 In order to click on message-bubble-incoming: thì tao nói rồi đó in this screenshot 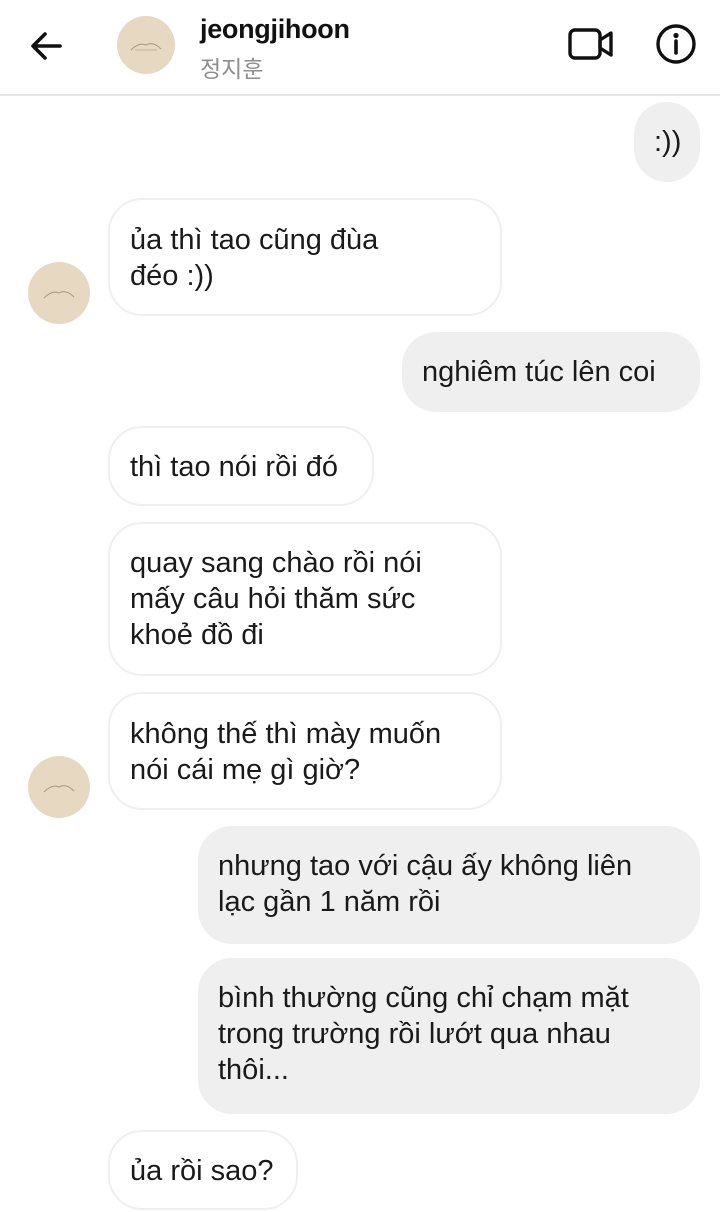, I will do `click(241, 466)`.